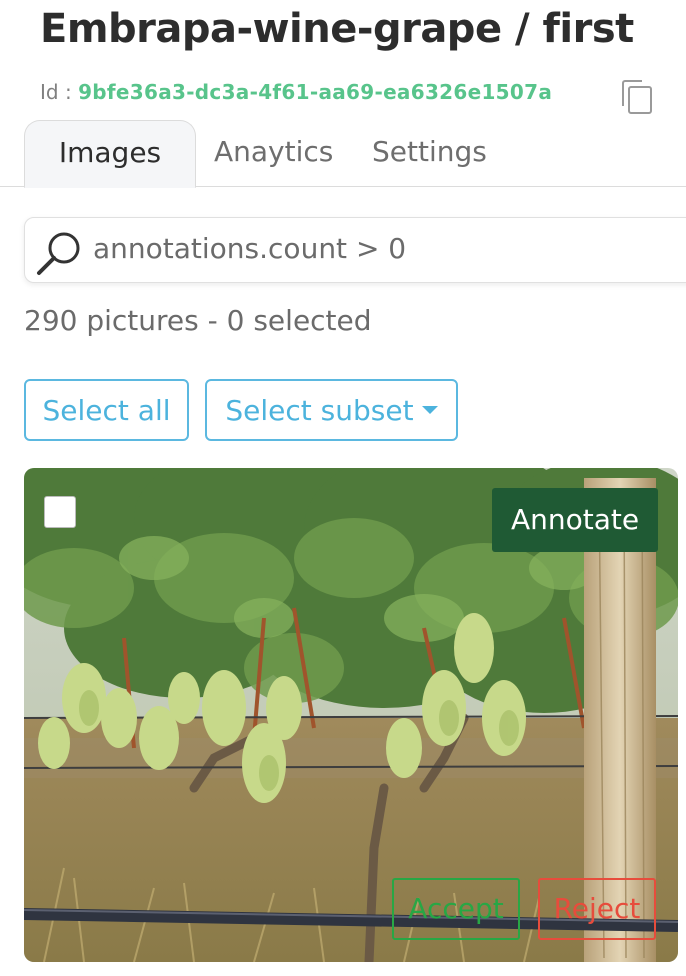 This screenshot has width=686, height=976. What do you see at coordinates (636, 96) in the screenshot?
I see `copy-icon` at bounding box center [636, 96].